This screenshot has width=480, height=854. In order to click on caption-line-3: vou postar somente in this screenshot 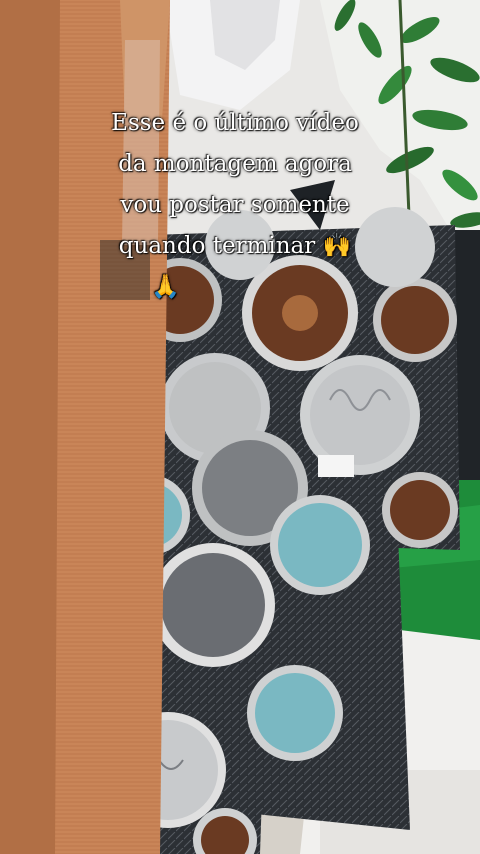, I will do `click(235, 205)`.